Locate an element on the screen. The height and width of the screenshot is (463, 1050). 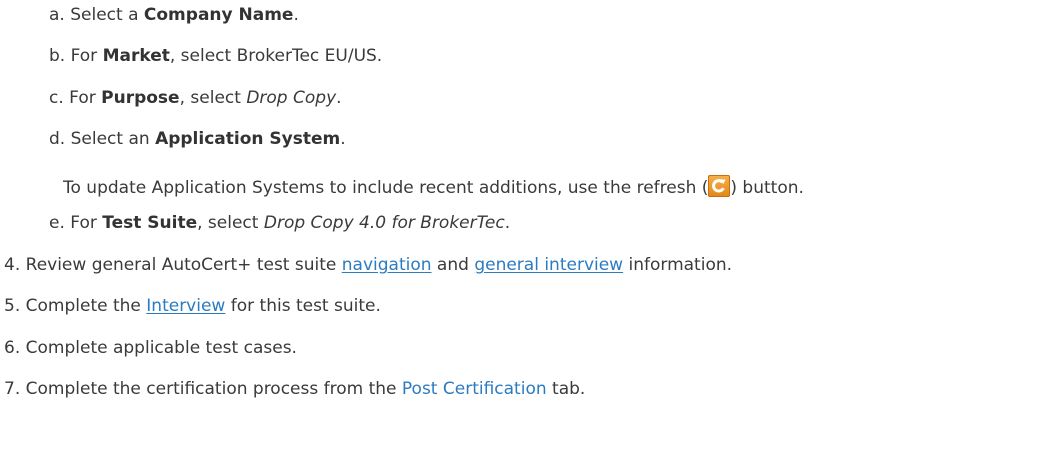
item-text: information. is located at coordinates (678, 265).